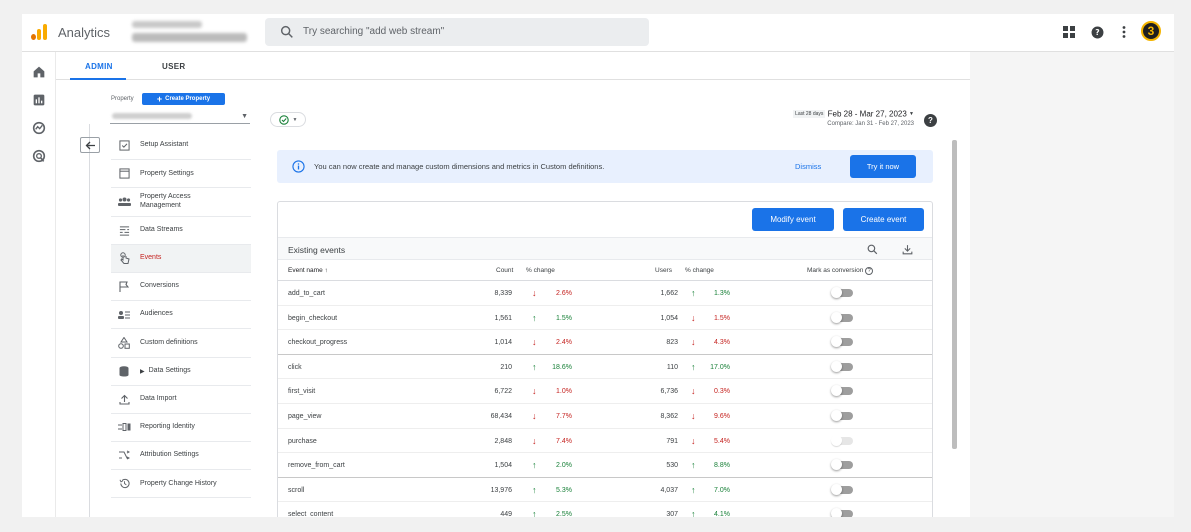  What do you see at coordinates (840, 271) in the screenshot?
I see `col-mark-as-conversion: Mark as conversion ?` at bounding box center [840, 271].